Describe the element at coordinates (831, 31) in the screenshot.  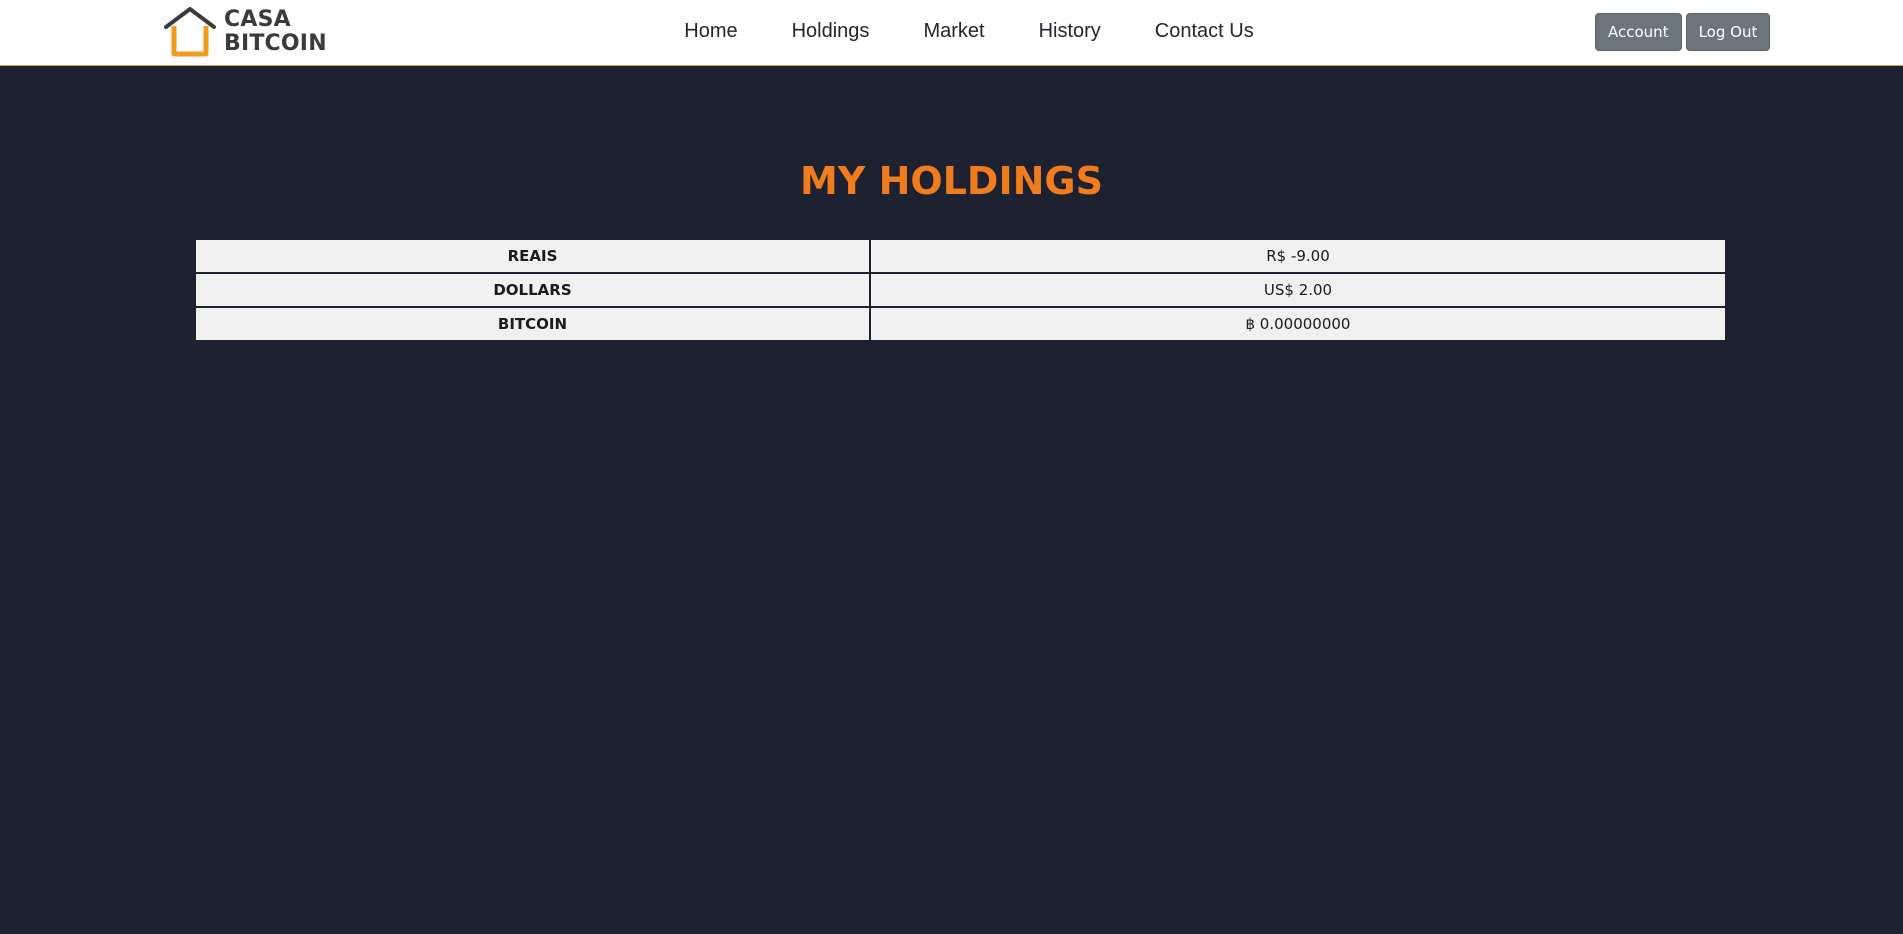
I see `nav-holdings: Holdings` at that location.